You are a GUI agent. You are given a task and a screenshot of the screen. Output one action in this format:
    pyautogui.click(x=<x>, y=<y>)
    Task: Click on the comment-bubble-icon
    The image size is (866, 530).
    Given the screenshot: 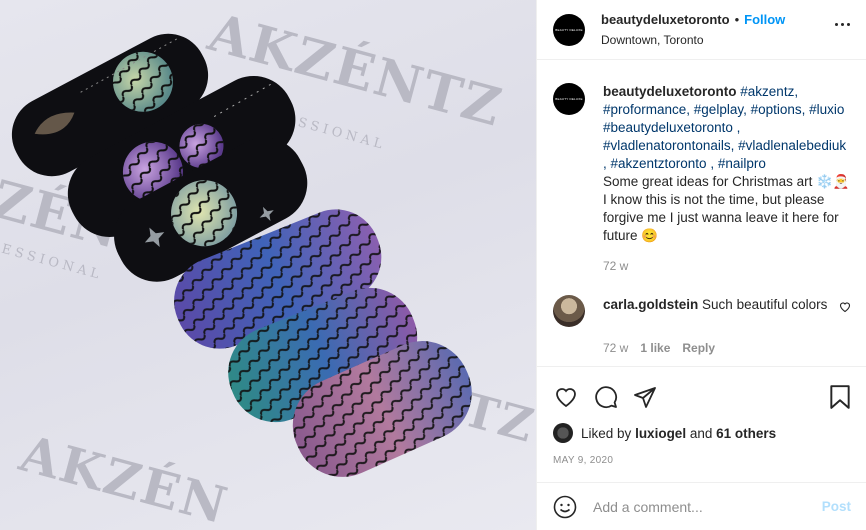 What is the action you would take?
    pyautogui.click(x=606, y=397)
    